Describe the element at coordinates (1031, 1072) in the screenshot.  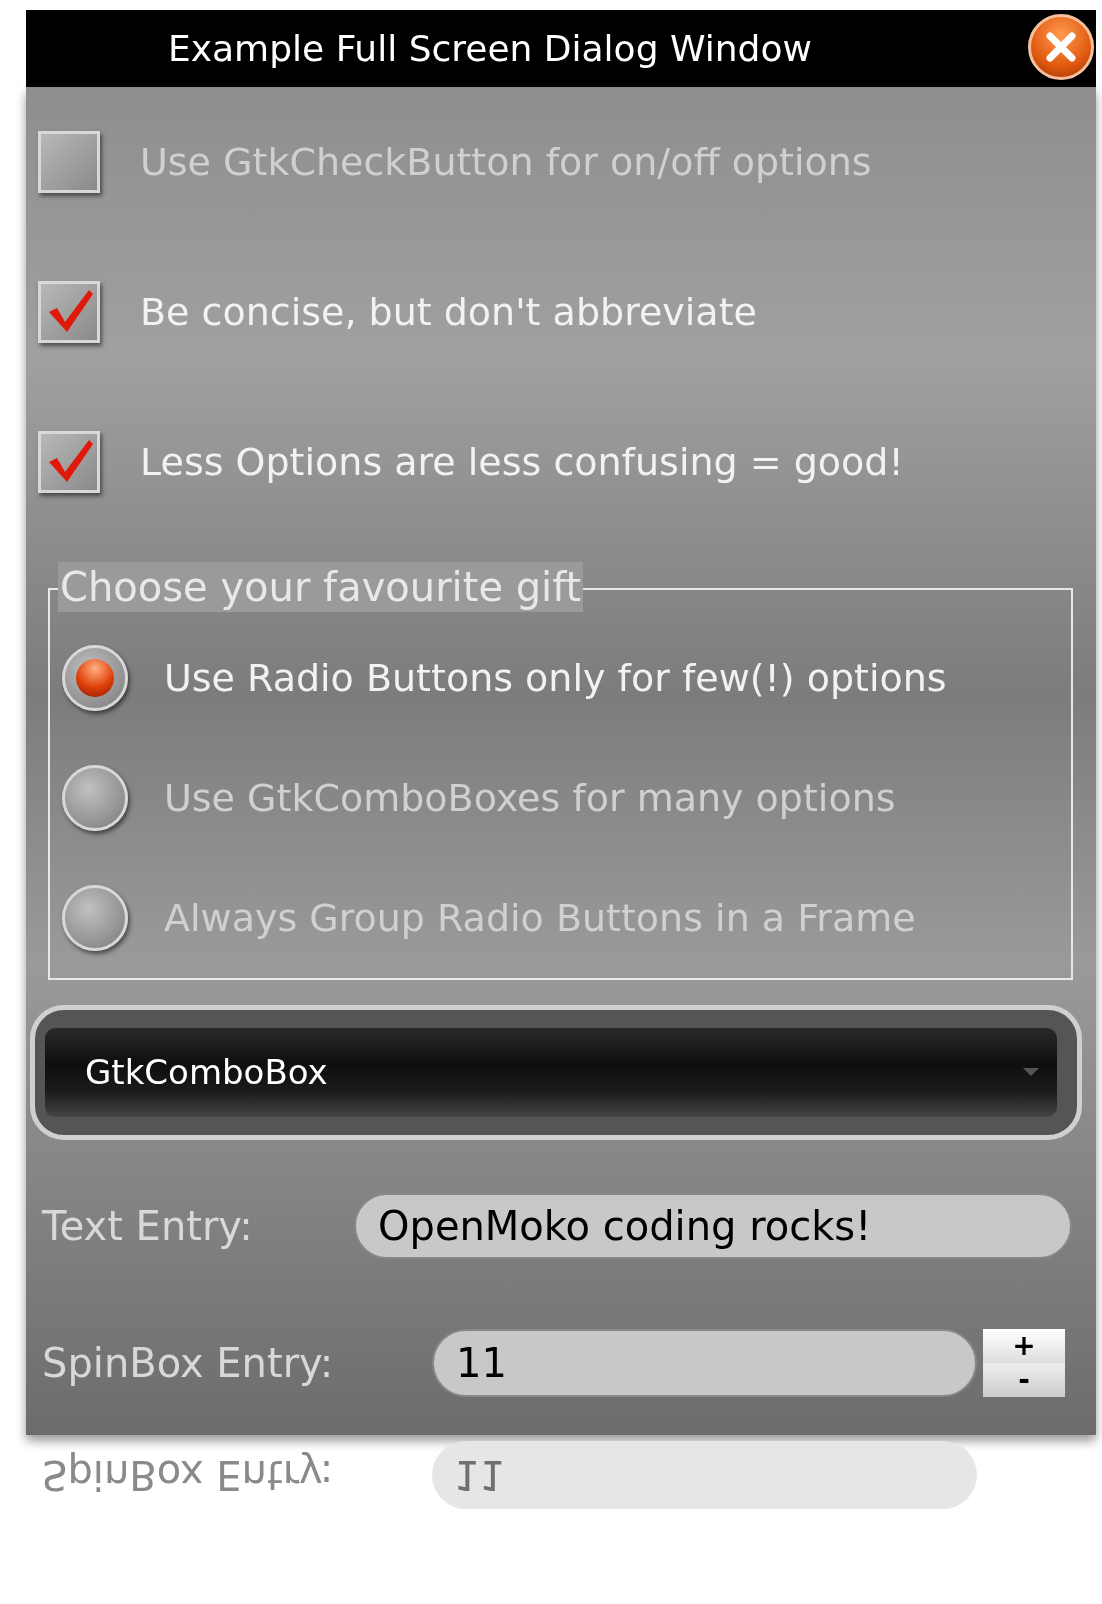
I see `dropdown-arrow-icon` at that location.